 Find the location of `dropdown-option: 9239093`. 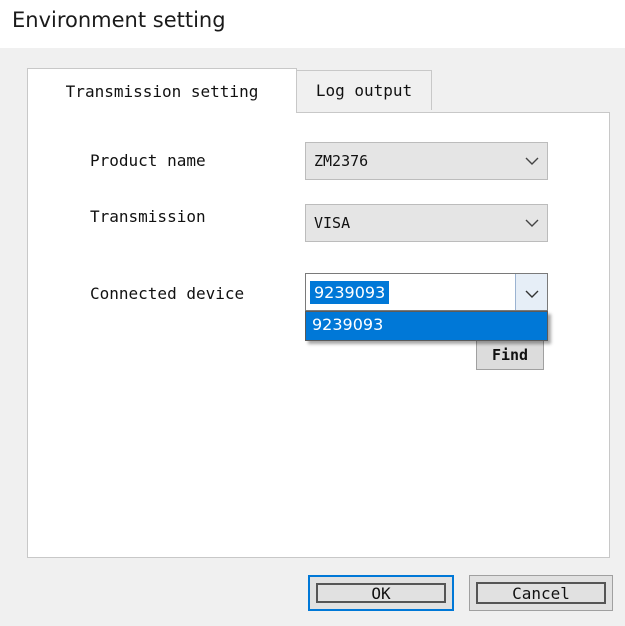

dropdown-option: 9239093 is located at coordinates (426, 324).